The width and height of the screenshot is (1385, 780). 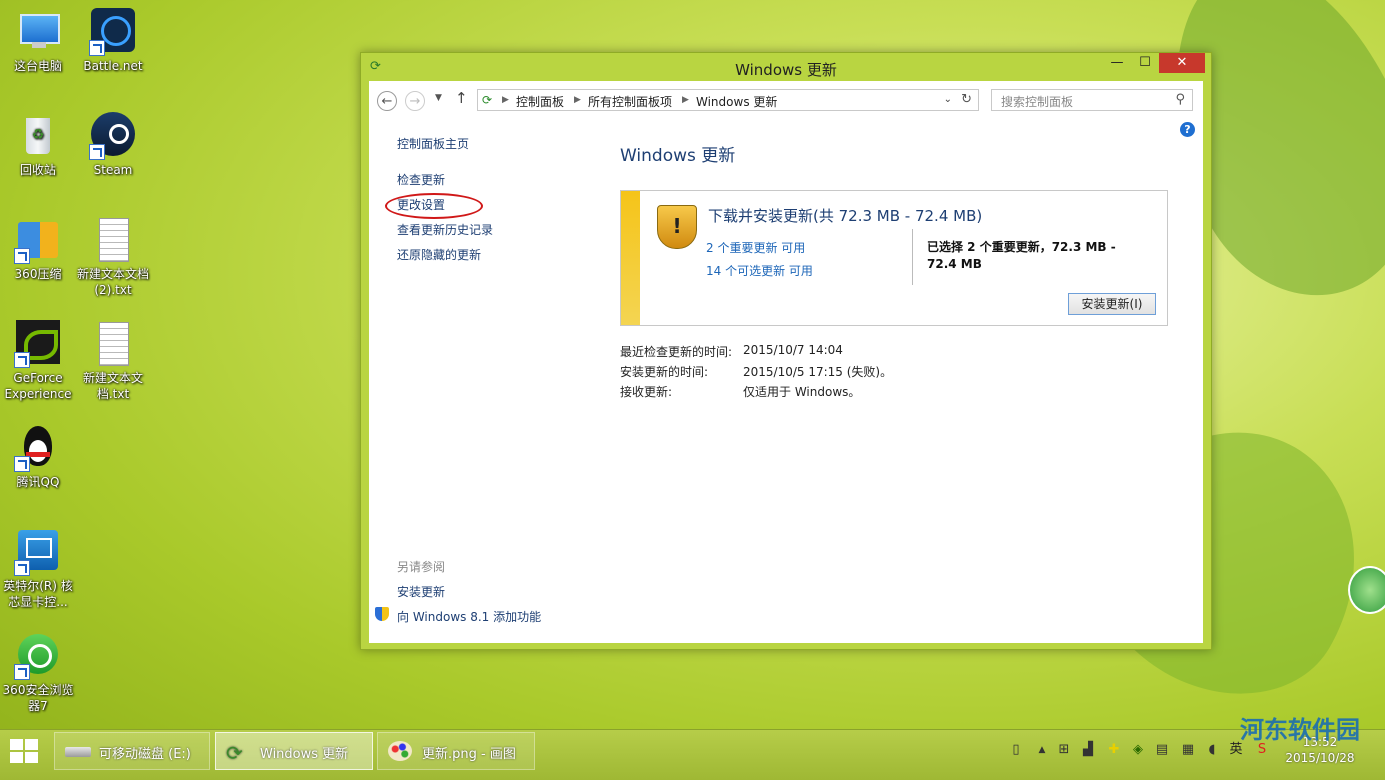 What do you see at coordinates (1112, 304) in the screenshot?
I see `install-updates-button: 安装更新(I)` at bounding box center [1112, 304].